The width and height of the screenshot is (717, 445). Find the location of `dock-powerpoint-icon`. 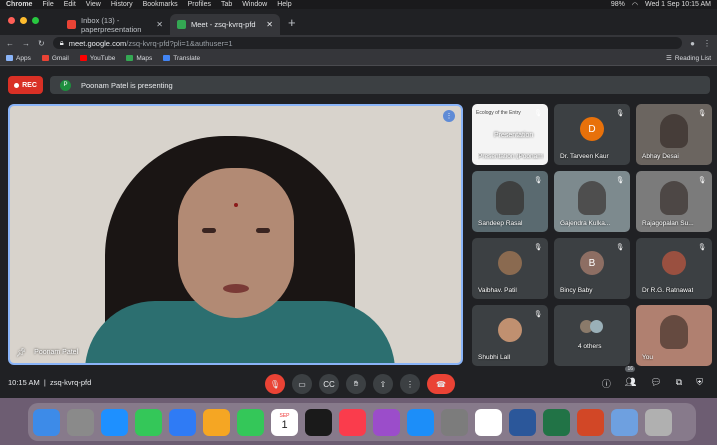

dock-powerpoint-icon is located at coordinates (590, 422).